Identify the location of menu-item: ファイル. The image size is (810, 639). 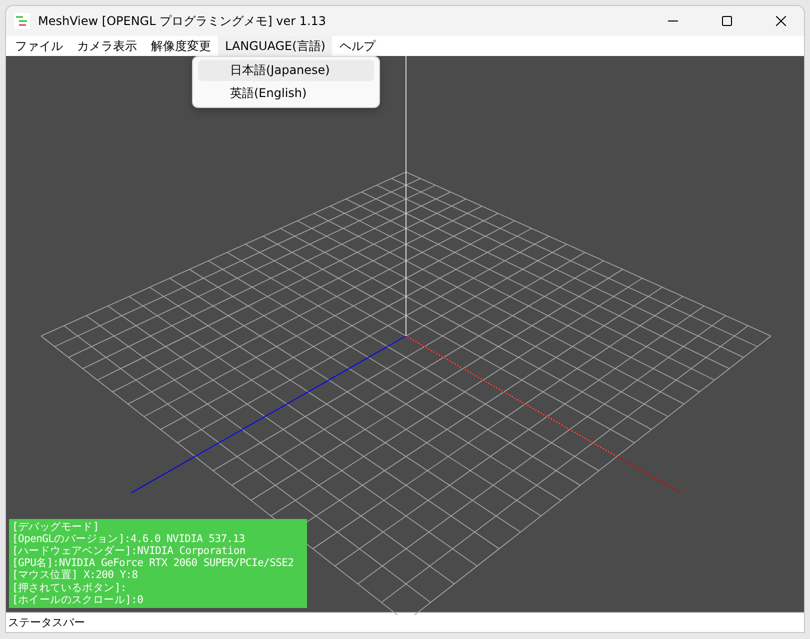
(39, 46).